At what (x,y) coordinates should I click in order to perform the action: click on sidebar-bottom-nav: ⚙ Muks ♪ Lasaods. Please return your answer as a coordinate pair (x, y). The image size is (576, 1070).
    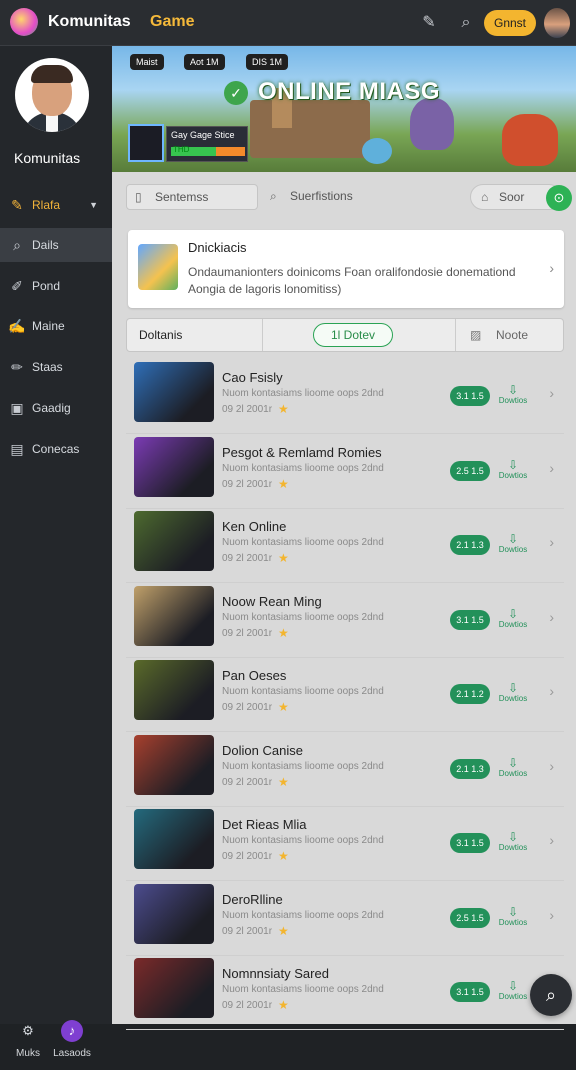
    Looking at the image, I should click on (56, 1041).